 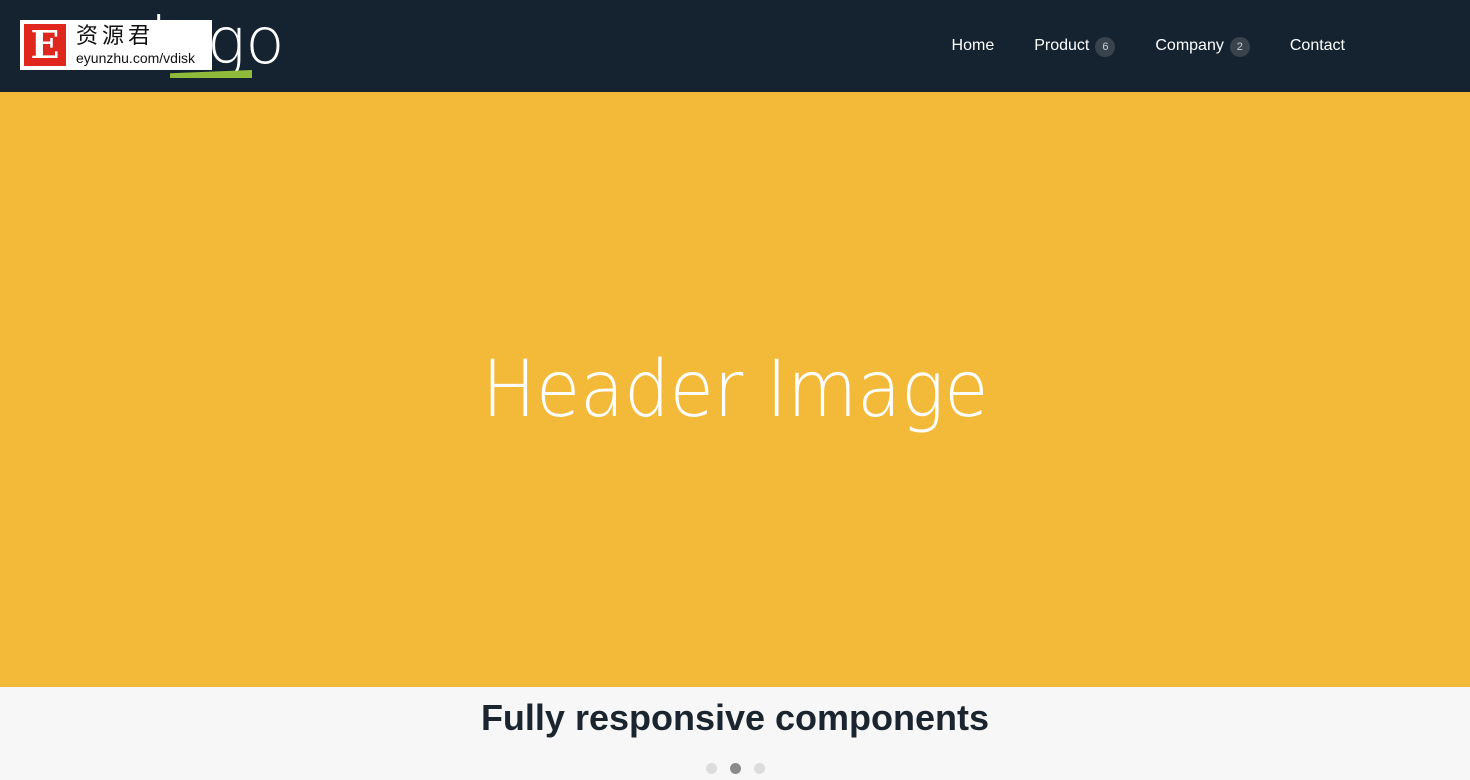 What do you see at coordinates (1062, 45) in the screenshot?
I see `nav-item-label: Product` at bounding box center [1062, 45].